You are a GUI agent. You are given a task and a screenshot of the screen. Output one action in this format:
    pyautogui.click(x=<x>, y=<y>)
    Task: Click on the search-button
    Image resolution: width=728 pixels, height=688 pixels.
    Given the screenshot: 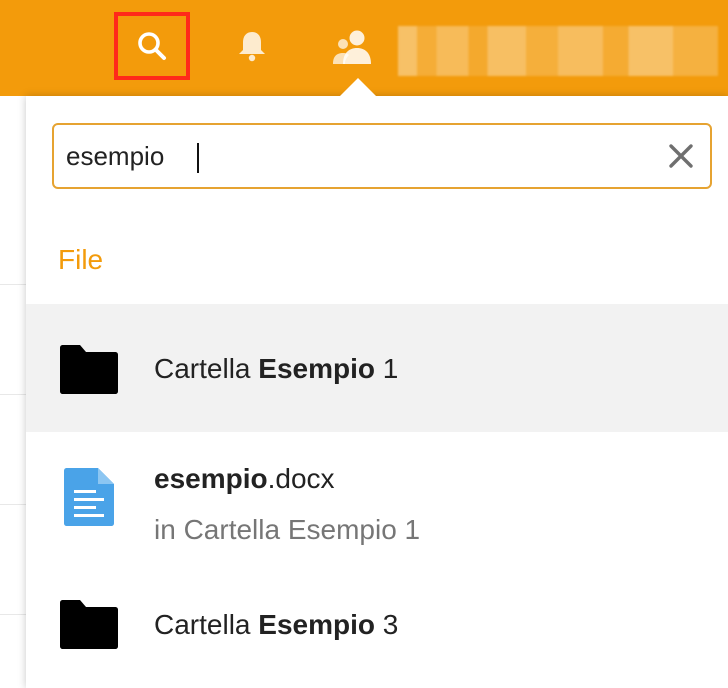 What is the action you would take?
    pyautogui.click(x=152, y=46)
    